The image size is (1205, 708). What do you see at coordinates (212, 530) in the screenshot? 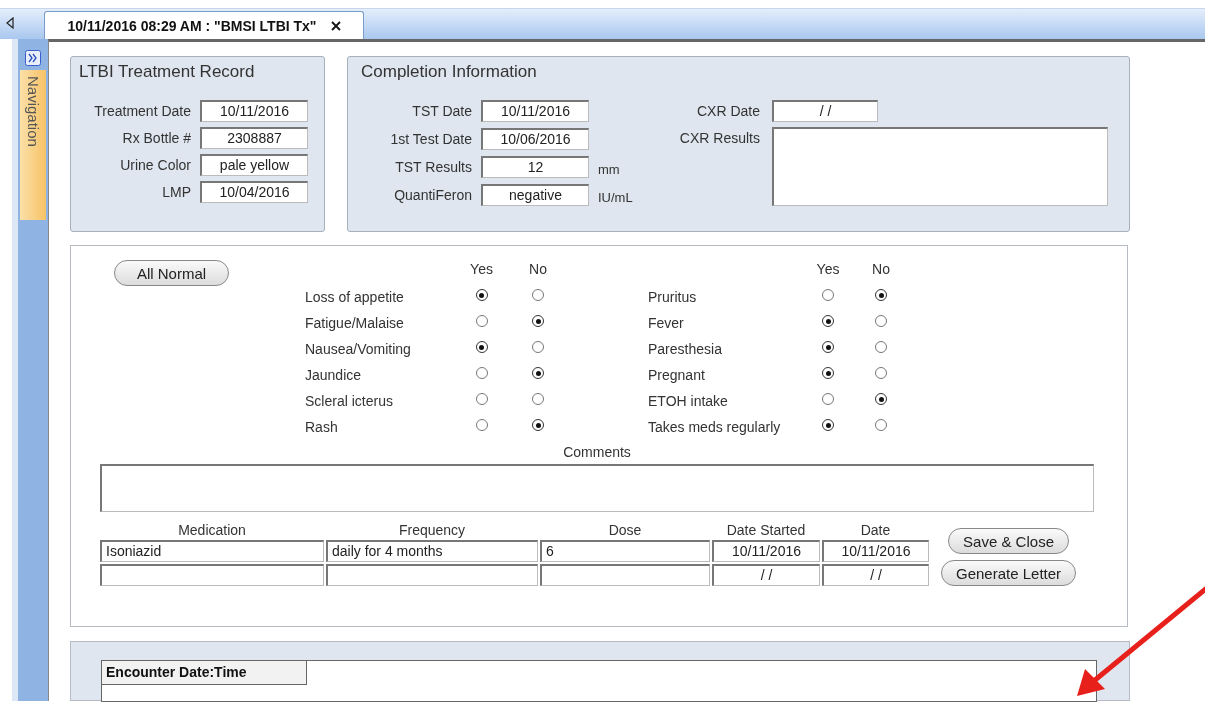
I see `column-header: Medication` at bounding box center [212, 530].